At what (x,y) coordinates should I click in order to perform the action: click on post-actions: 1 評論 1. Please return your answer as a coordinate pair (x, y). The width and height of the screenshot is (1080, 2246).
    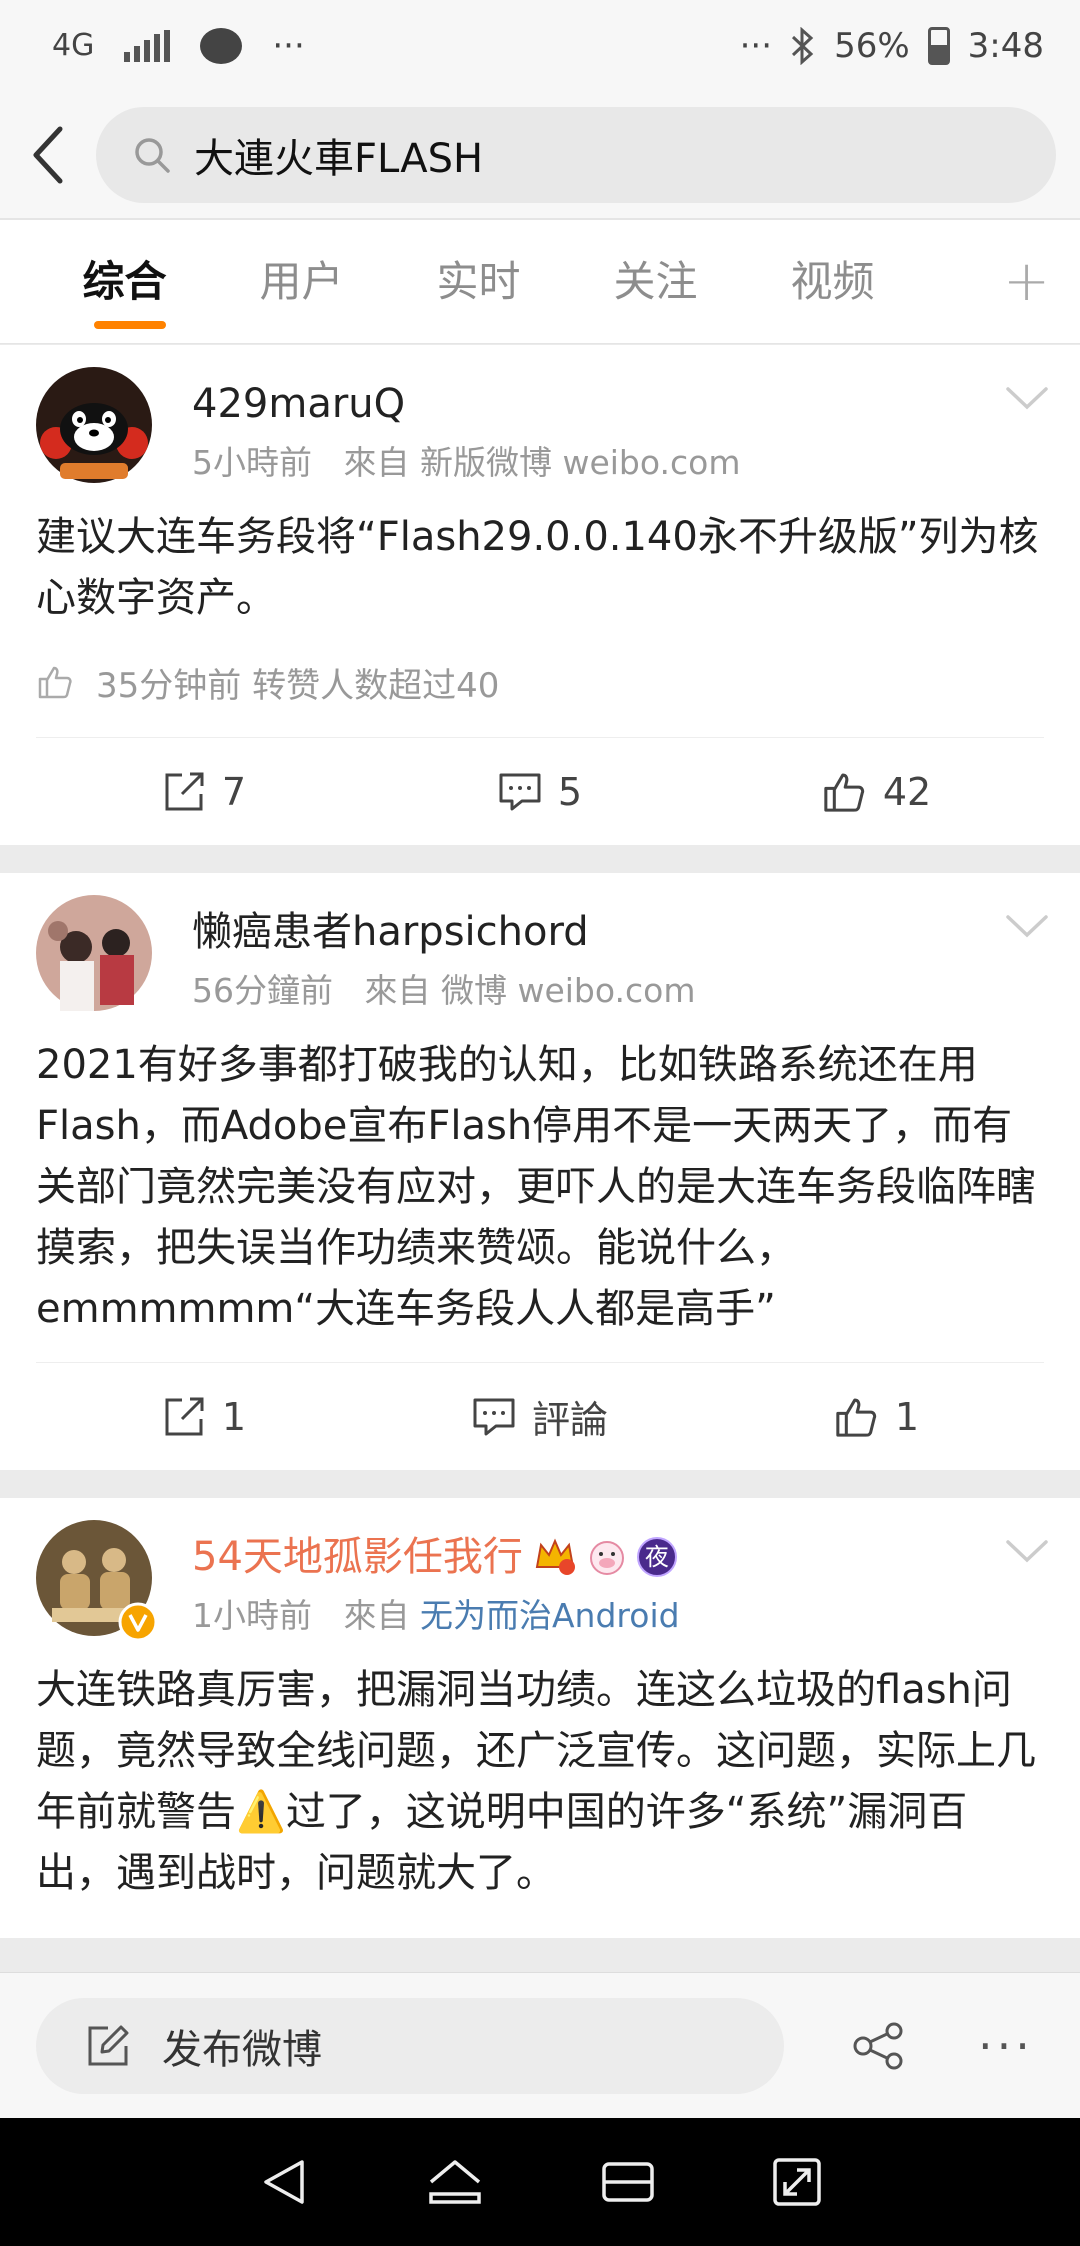
    Looking at the image, I should click on (540, 1416).